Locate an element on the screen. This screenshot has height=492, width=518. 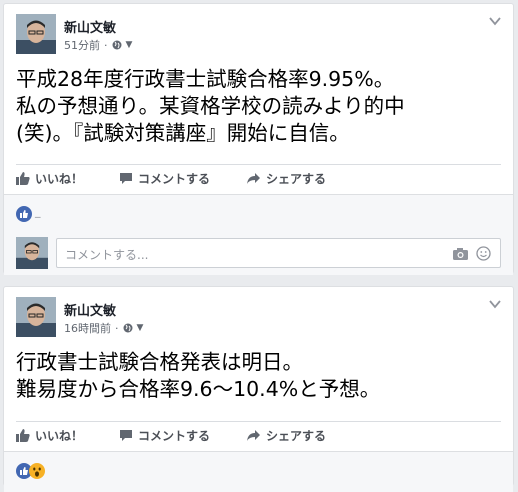
post-text-line: 私の予想通り。某資格学校の読みより的中 is located at coordinates (210, 106).